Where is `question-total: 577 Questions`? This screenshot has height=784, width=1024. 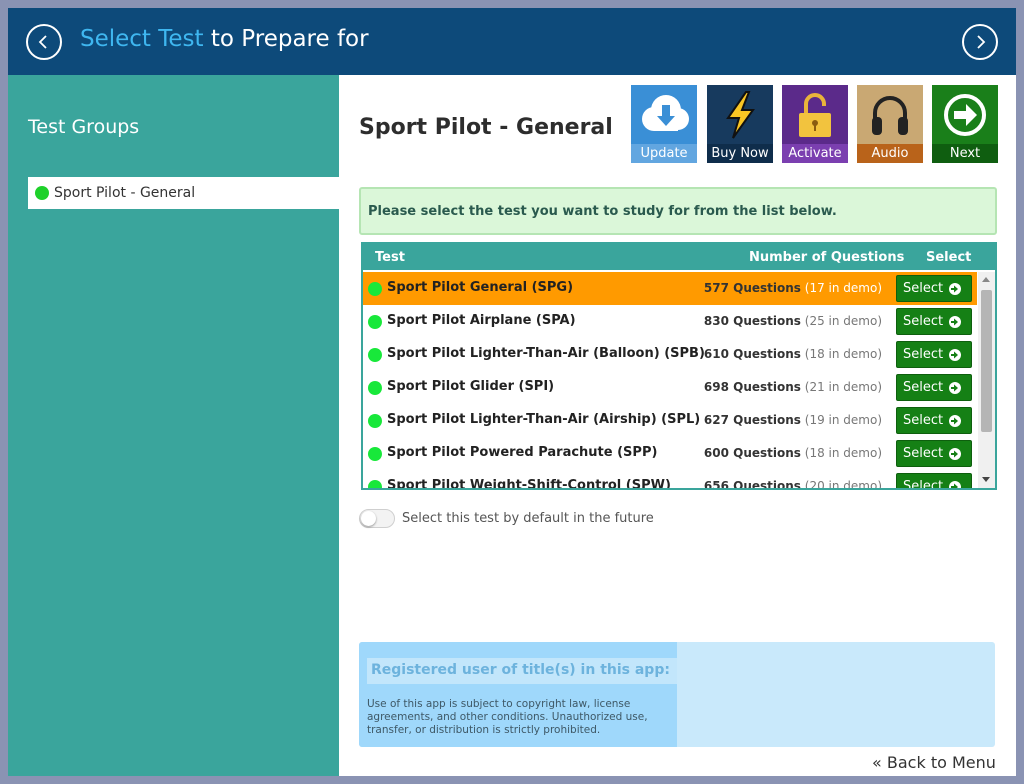
question-total: 577 Questions is located at coordinates (752, 288).